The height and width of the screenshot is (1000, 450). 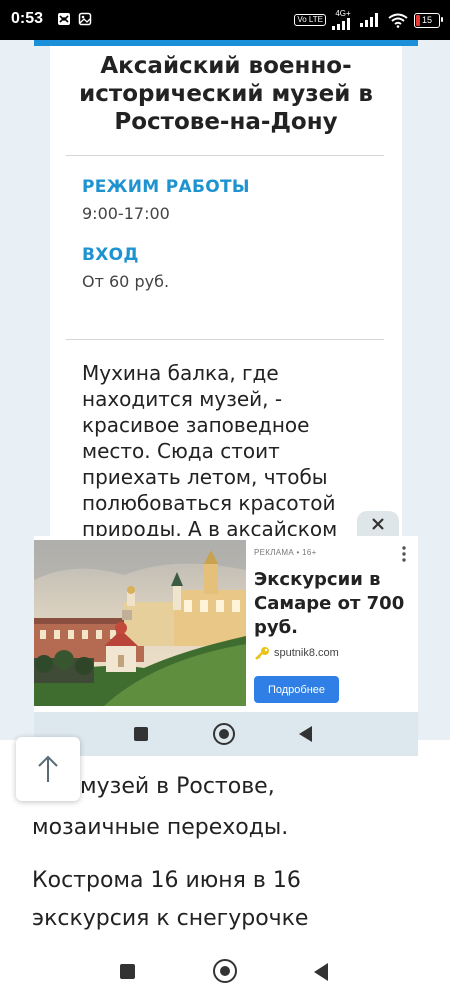 I want to click on hours-value: 9:00-17:00, so click(x=126, y=213).